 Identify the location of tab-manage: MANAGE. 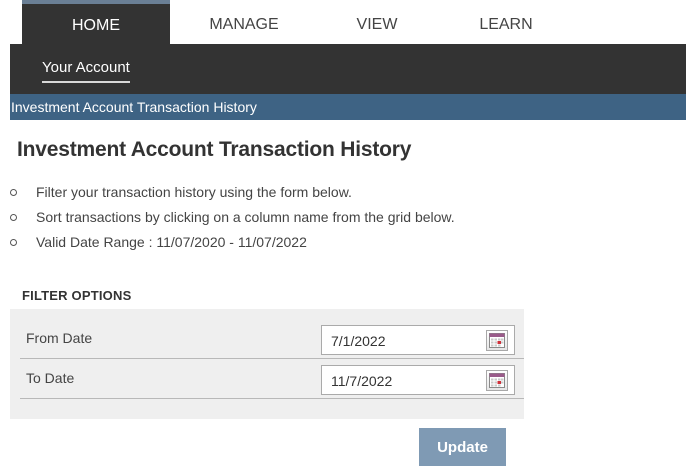
(244, 22).